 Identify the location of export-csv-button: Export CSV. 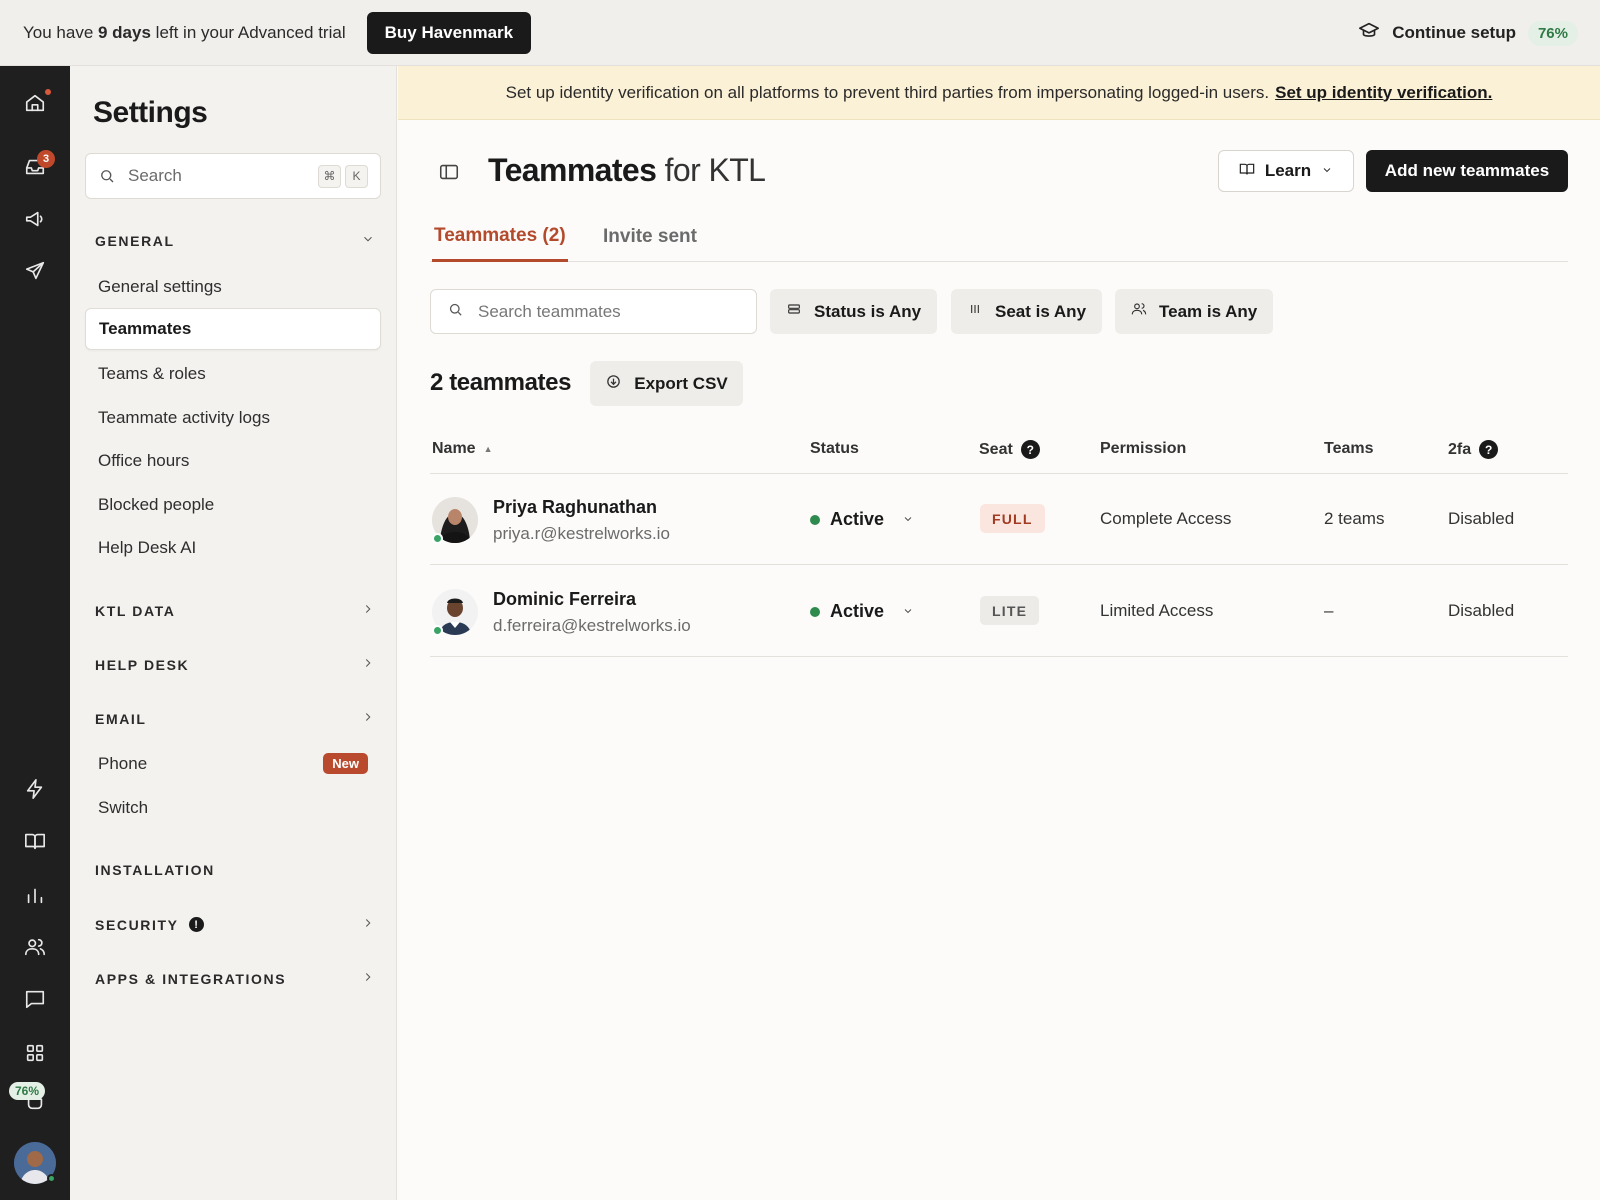
(666, 383).